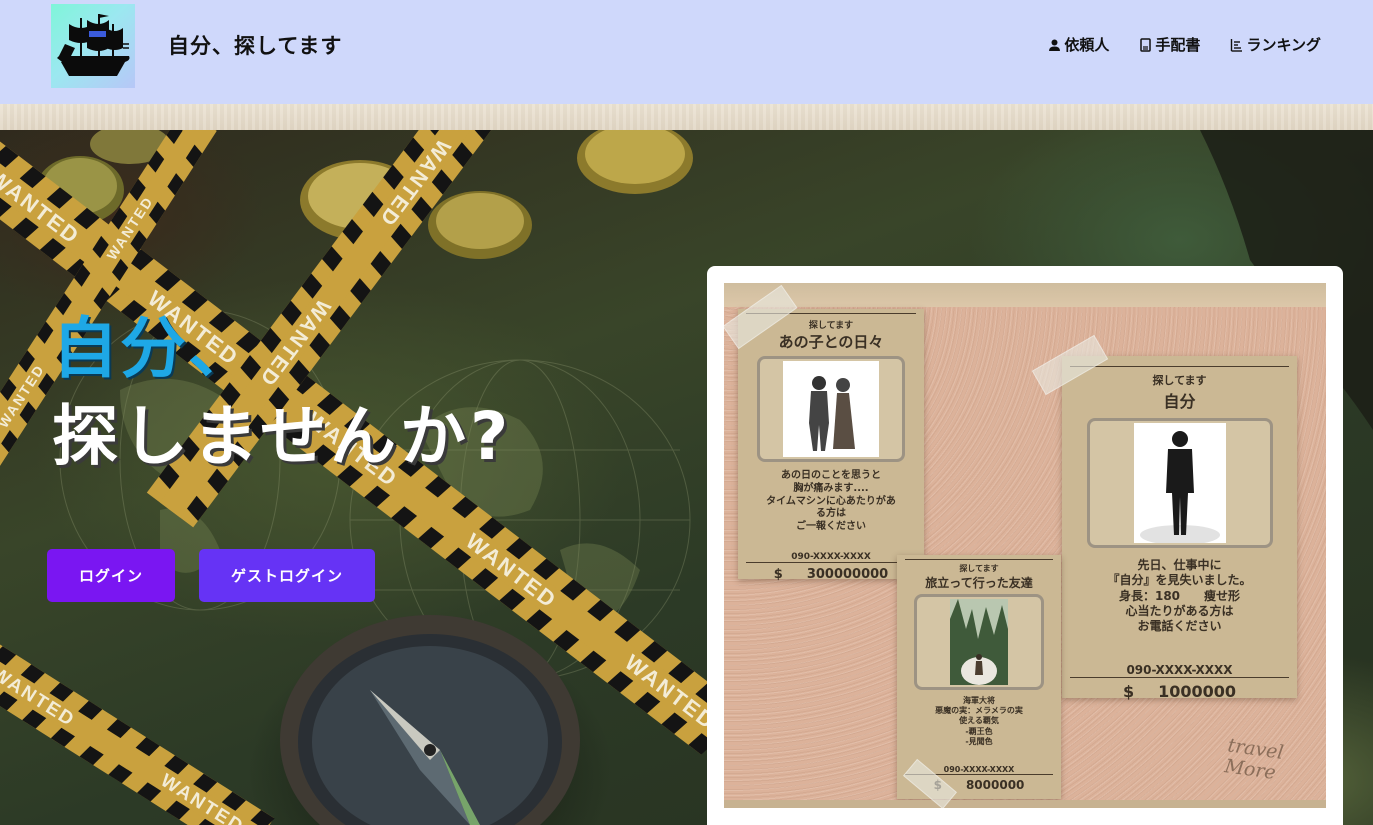 The height and width of the screenshot is (825, 1373). I want to click on nav-clients-label: 依頼人, so click(1087, 45).